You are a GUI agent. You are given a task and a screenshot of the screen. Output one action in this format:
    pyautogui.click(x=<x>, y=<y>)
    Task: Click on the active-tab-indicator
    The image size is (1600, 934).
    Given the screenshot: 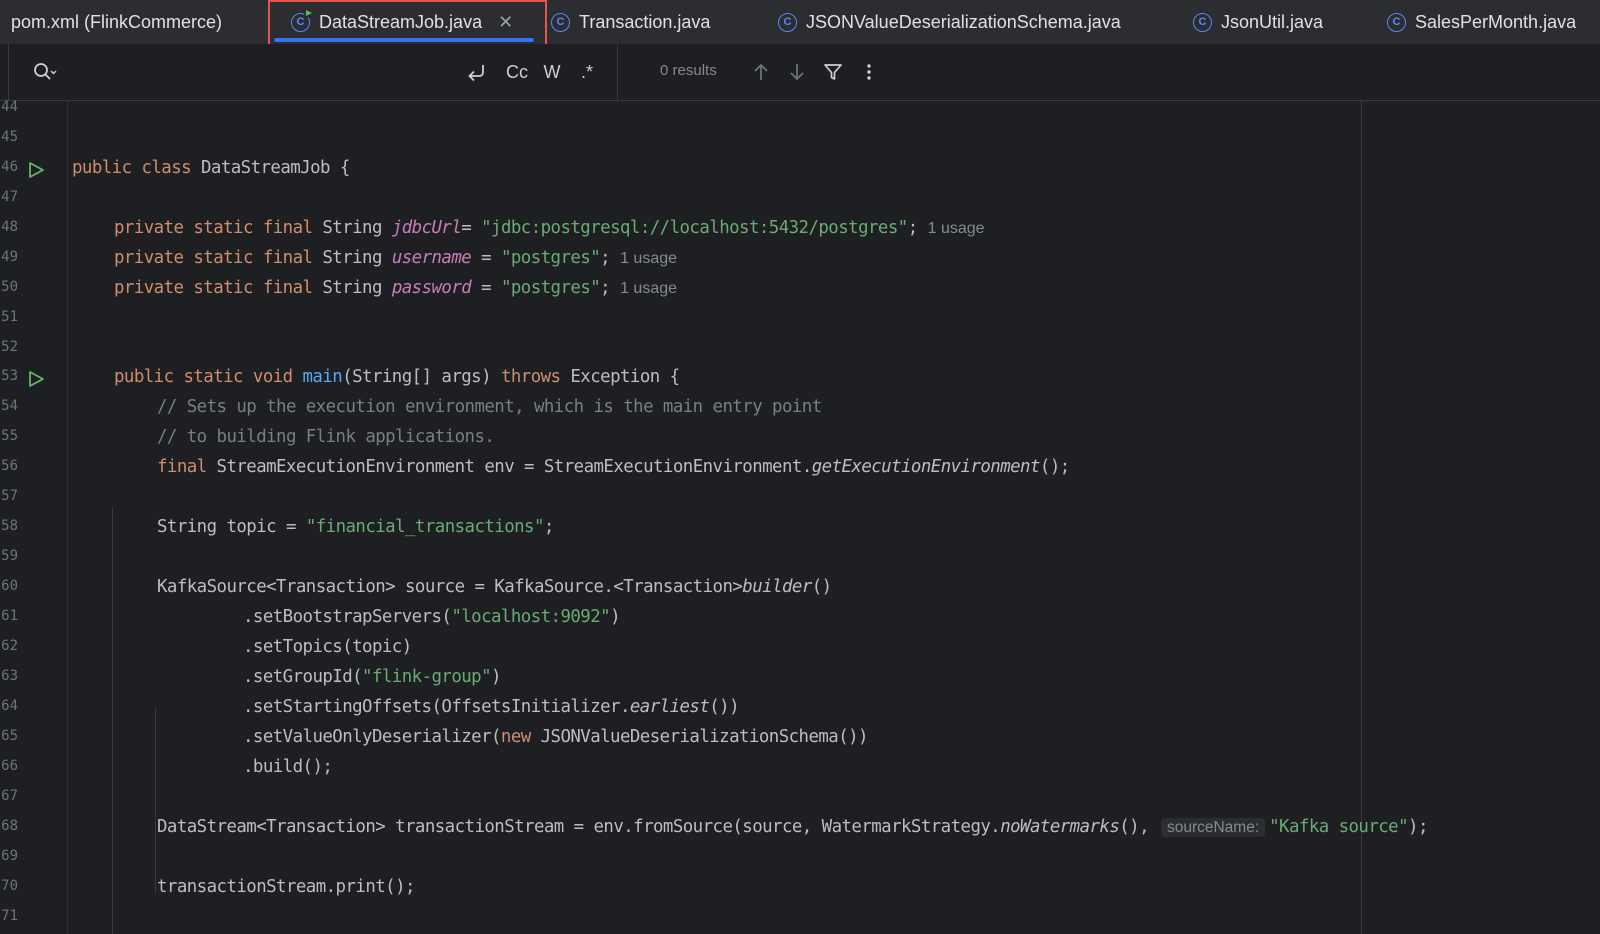 What is the action you would take?
    pyautogui.click(x=404, y=40)
    